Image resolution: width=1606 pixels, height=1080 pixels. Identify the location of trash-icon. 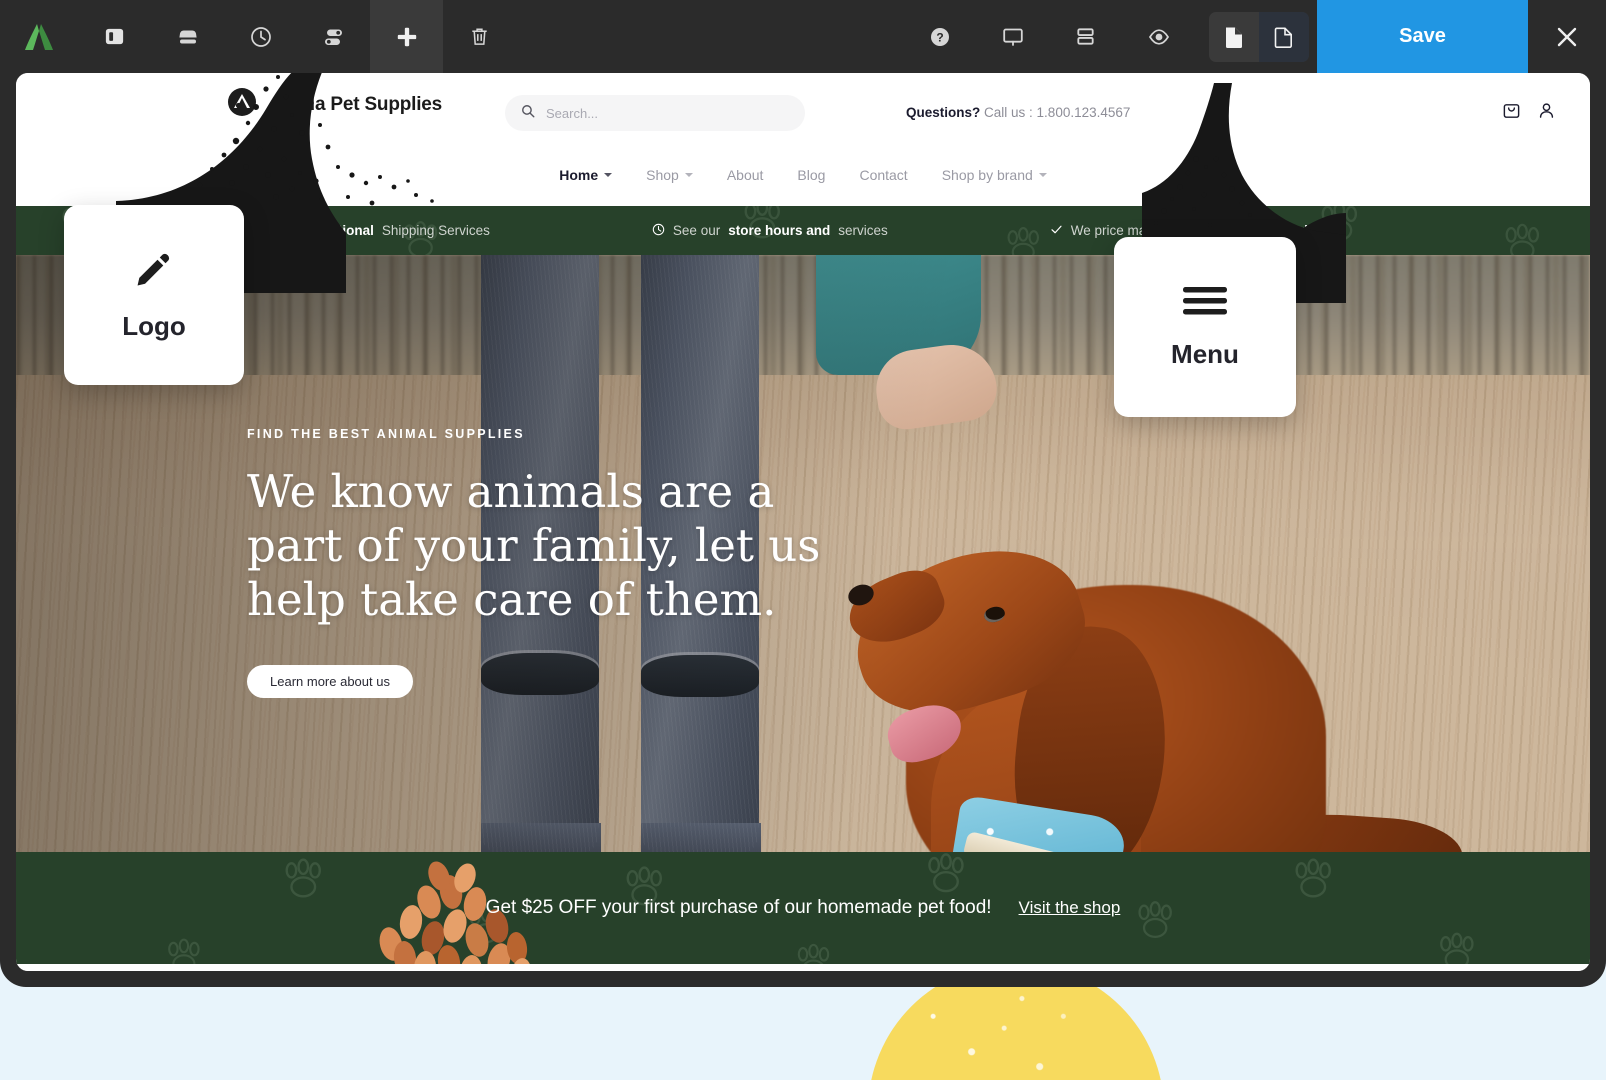
(479, 36).